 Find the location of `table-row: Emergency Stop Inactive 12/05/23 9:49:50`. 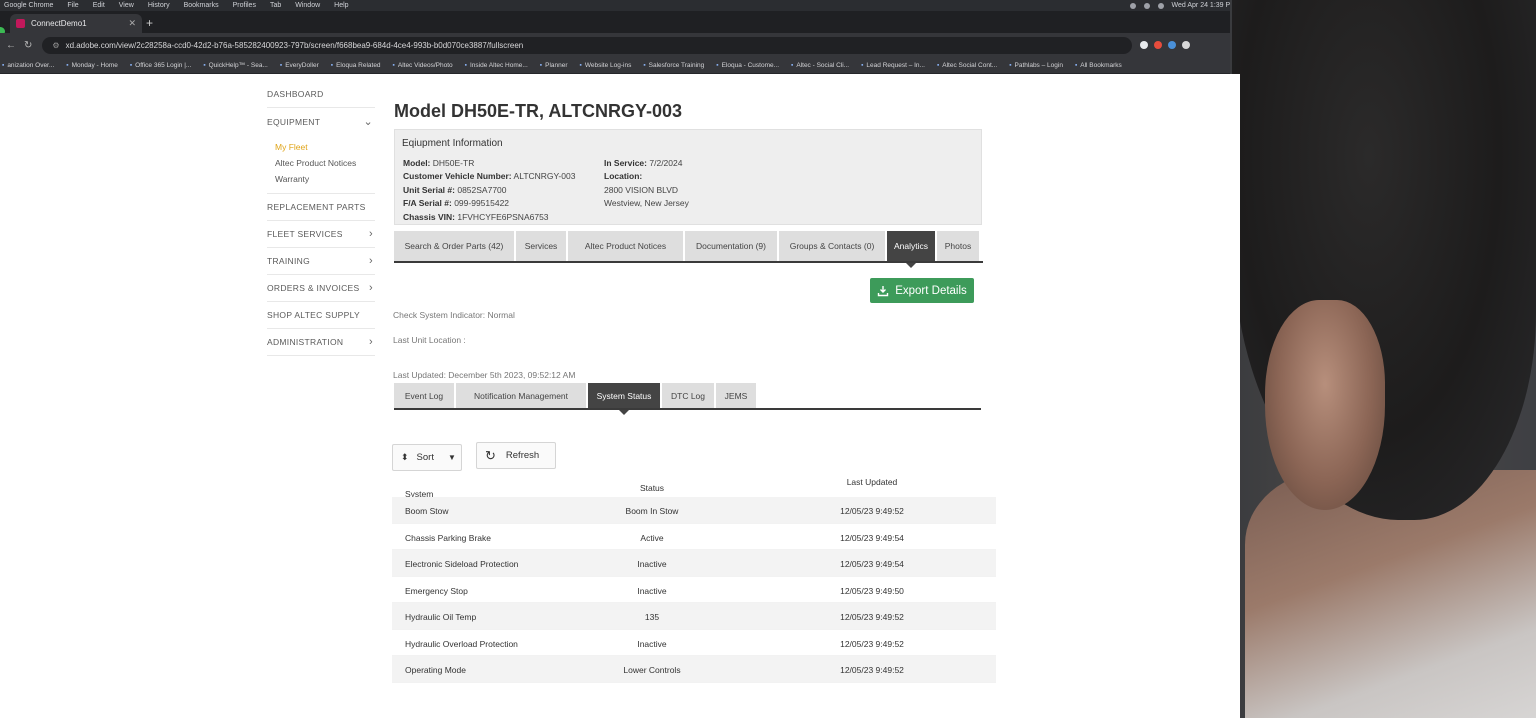

table-row: Emergency Stop Inactive 12/05/23 9:49:50 is located at coordinates (694, 590).